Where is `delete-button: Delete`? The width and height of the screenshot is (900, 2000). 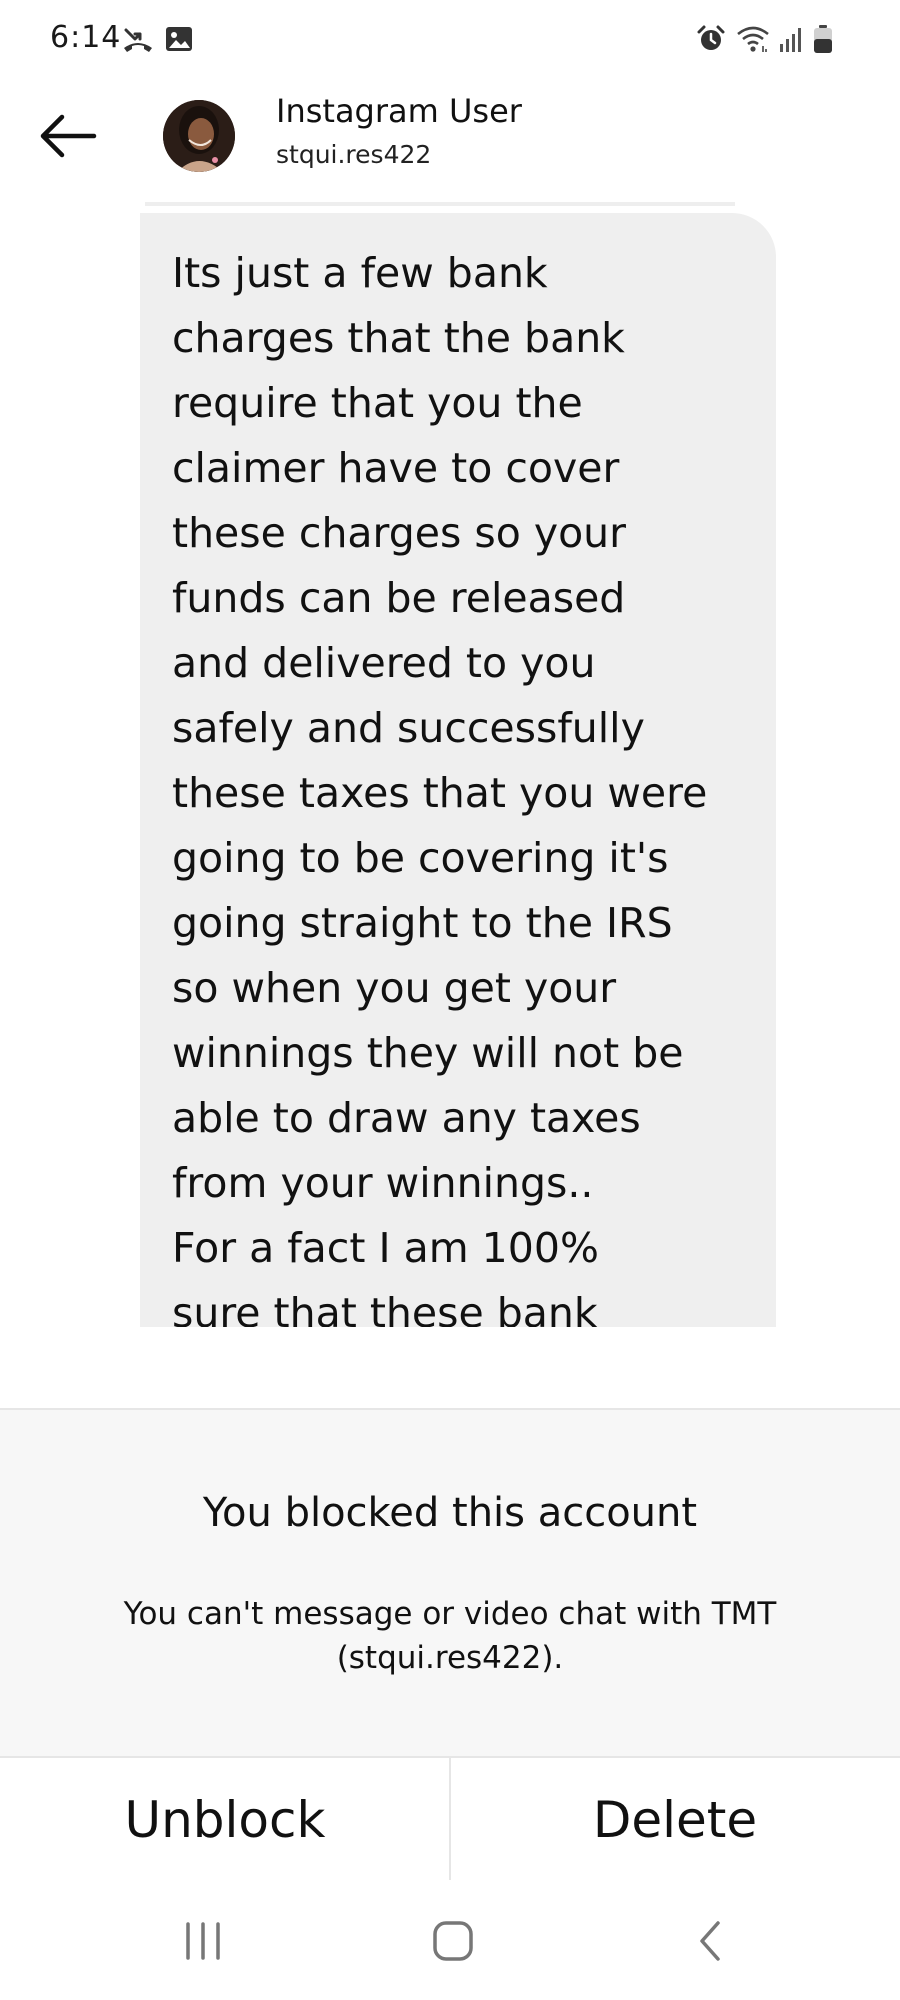 delete-button: Delete is located at coordinates (675, 1820).